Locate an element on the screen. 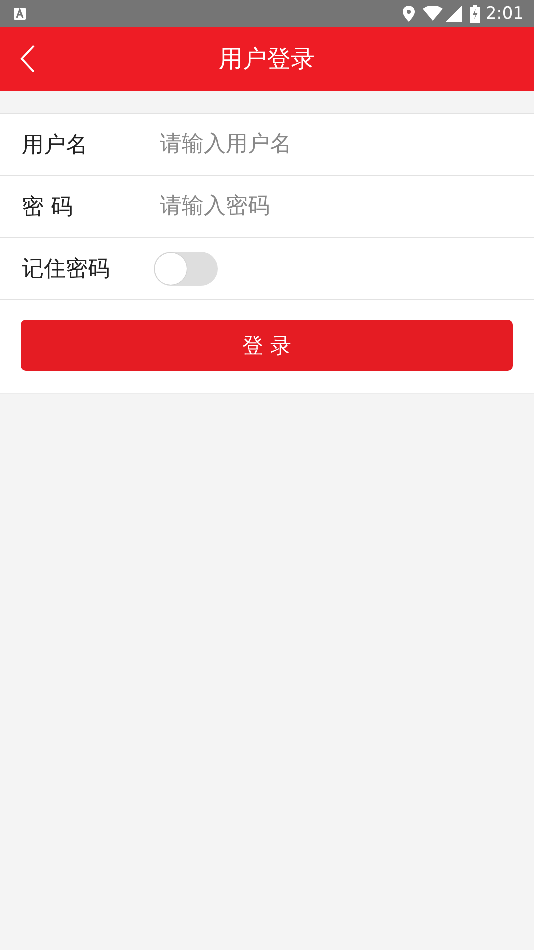 The height and width of the screenshot is (950, 534). battery-icon is located at coordinates (475, 13).